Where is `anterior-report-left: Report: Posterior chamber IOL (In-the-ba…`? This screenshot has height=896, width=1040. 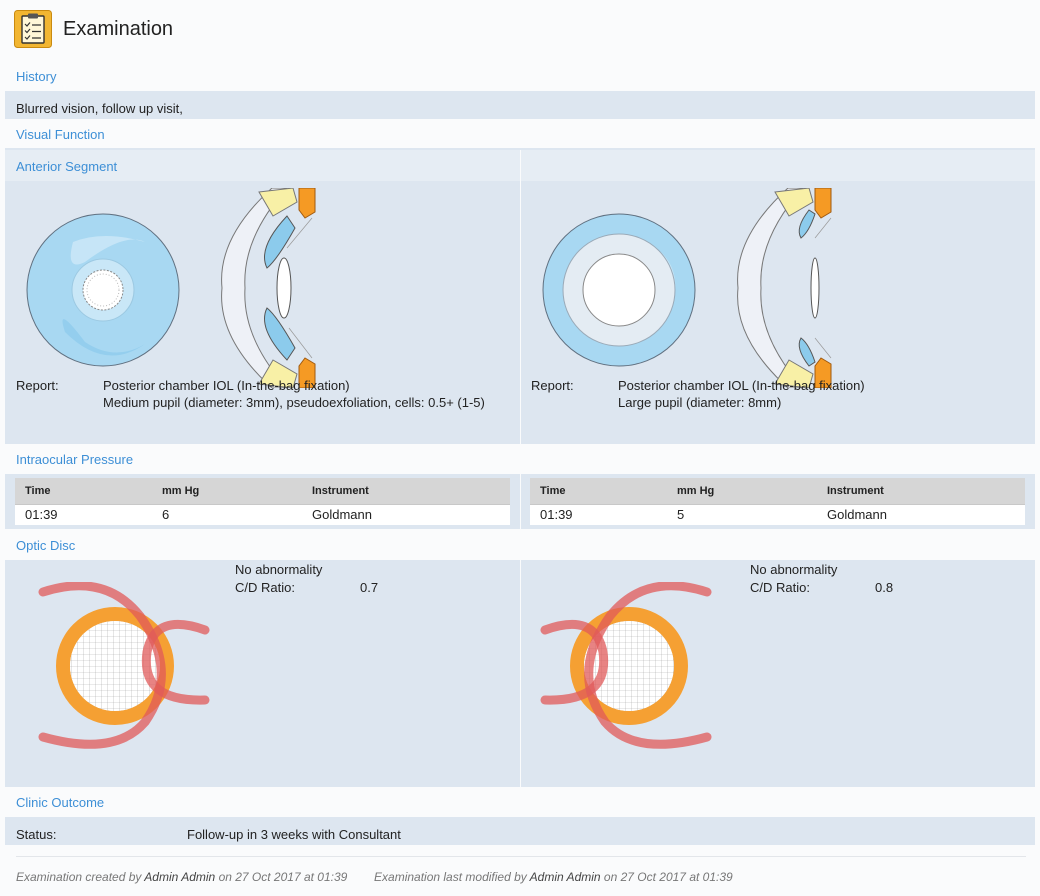 anterior-report-left: Report: Posterior chamber IOL (In-the-ba… is located at coordinates (698, 394).